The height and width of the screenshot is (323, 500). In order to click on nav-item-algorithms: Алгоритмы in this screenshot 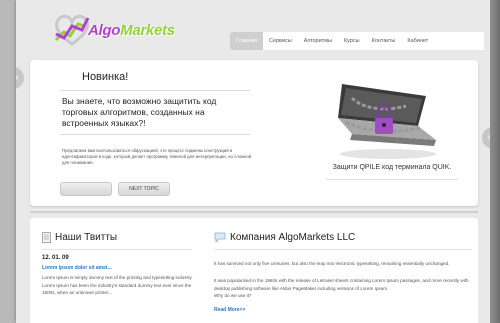, I will do `click(318, 41)`.